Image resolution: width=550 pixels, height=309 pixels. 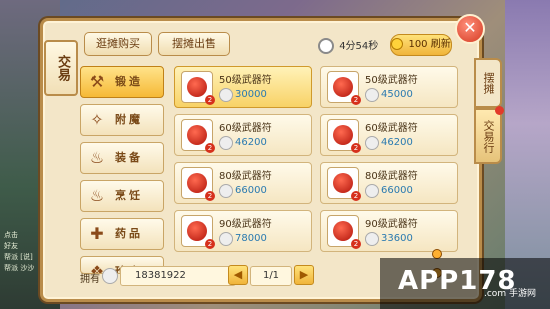 I want to click on watermark: APP178 .com 手游网, so click(x=465, y=283).